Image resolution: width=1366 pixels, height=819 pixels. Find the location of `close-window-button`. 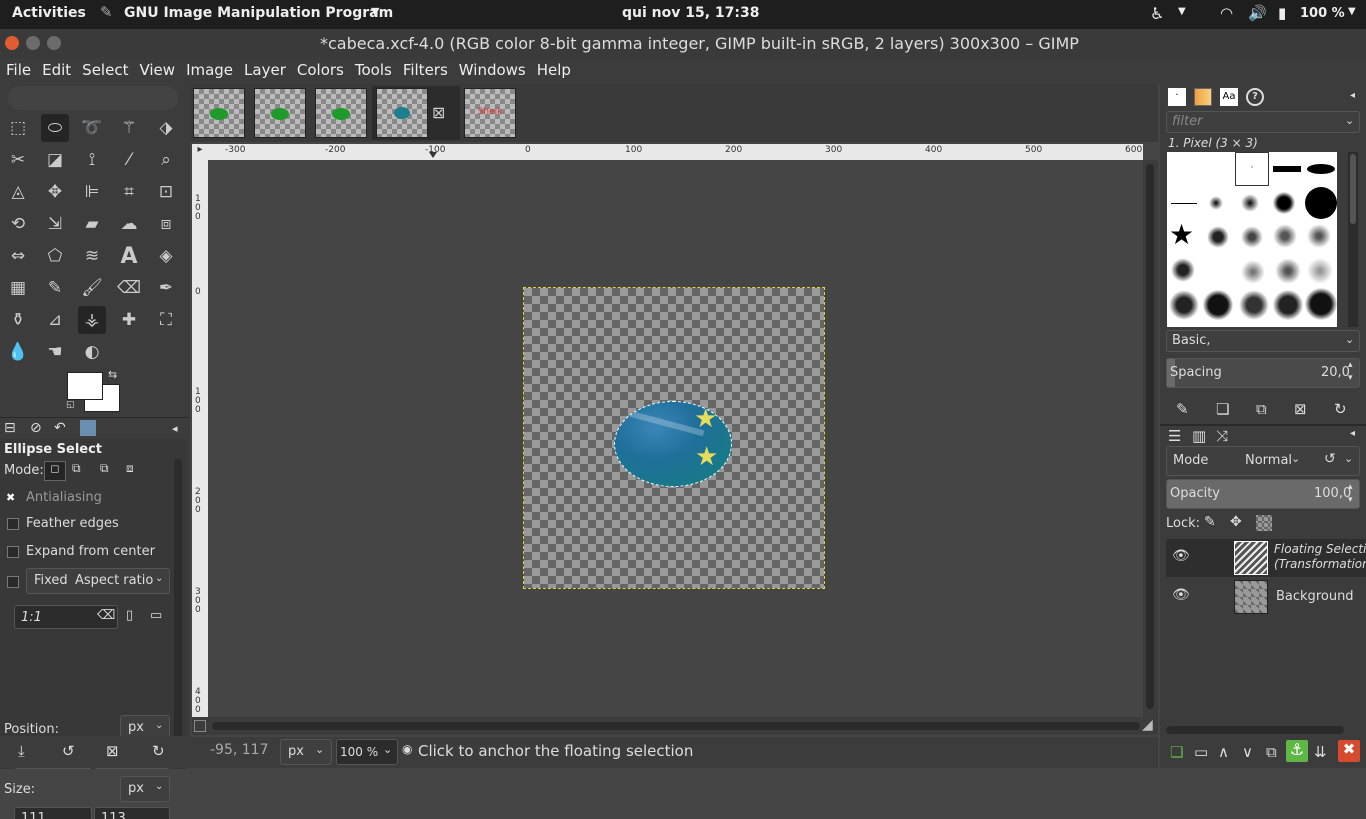

close-window-button is located at coordinates (12, 43).